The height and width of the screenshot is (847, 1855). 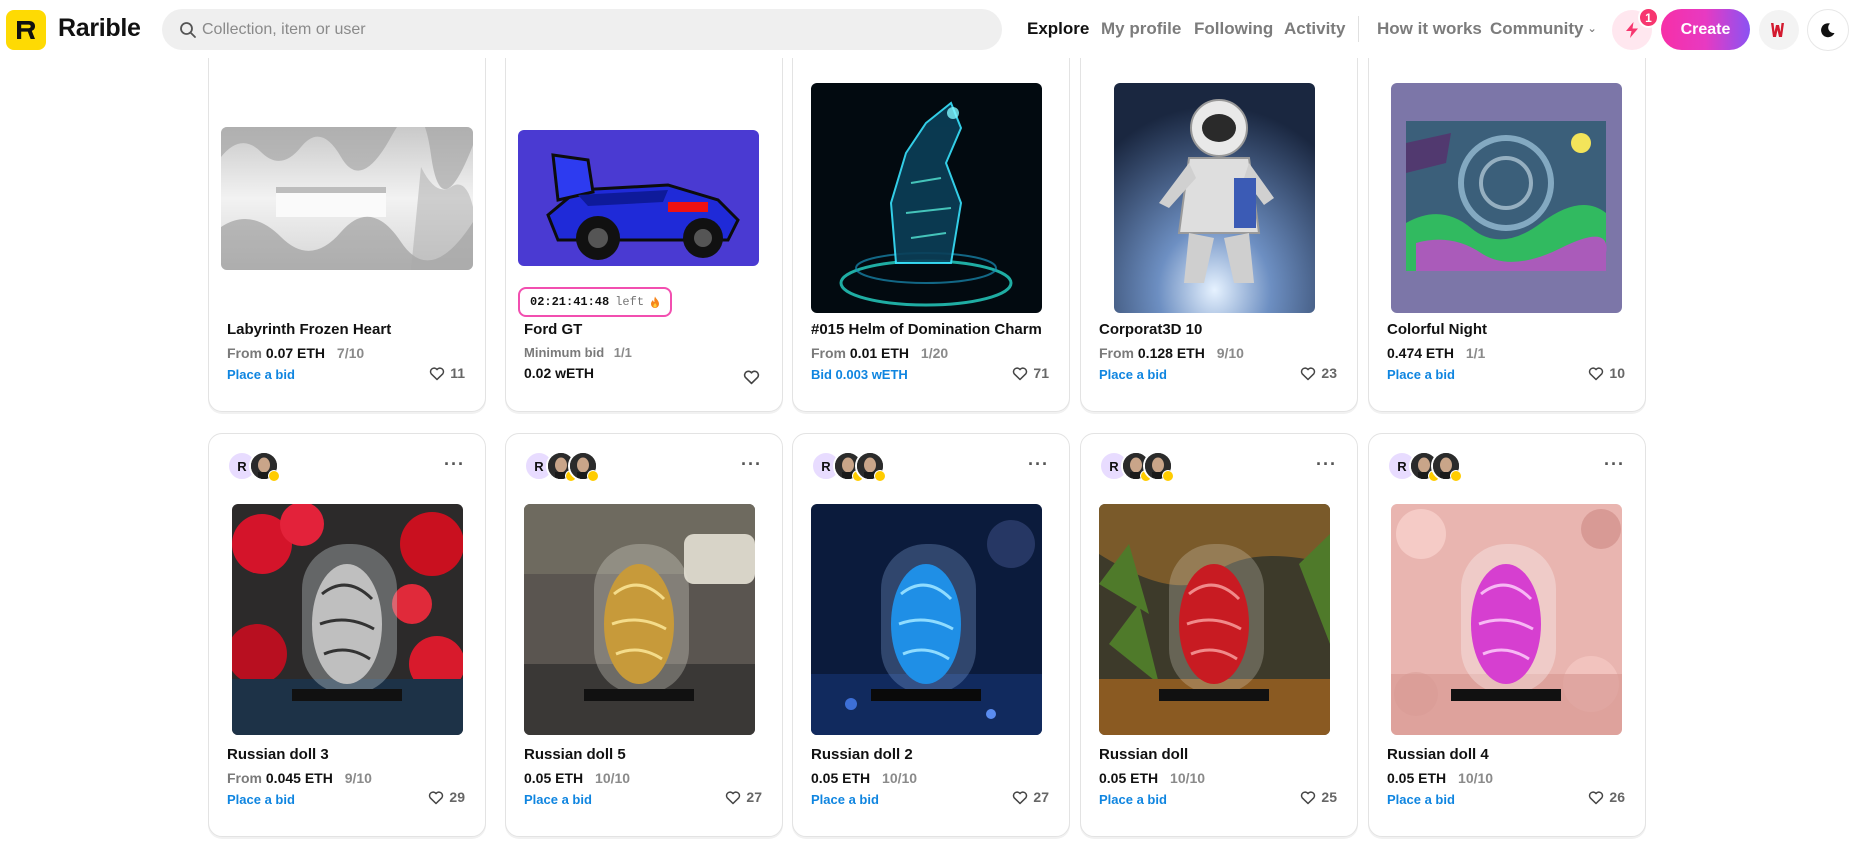 I want to click on nft-title: Ford GT, so click(x=553, y=329).